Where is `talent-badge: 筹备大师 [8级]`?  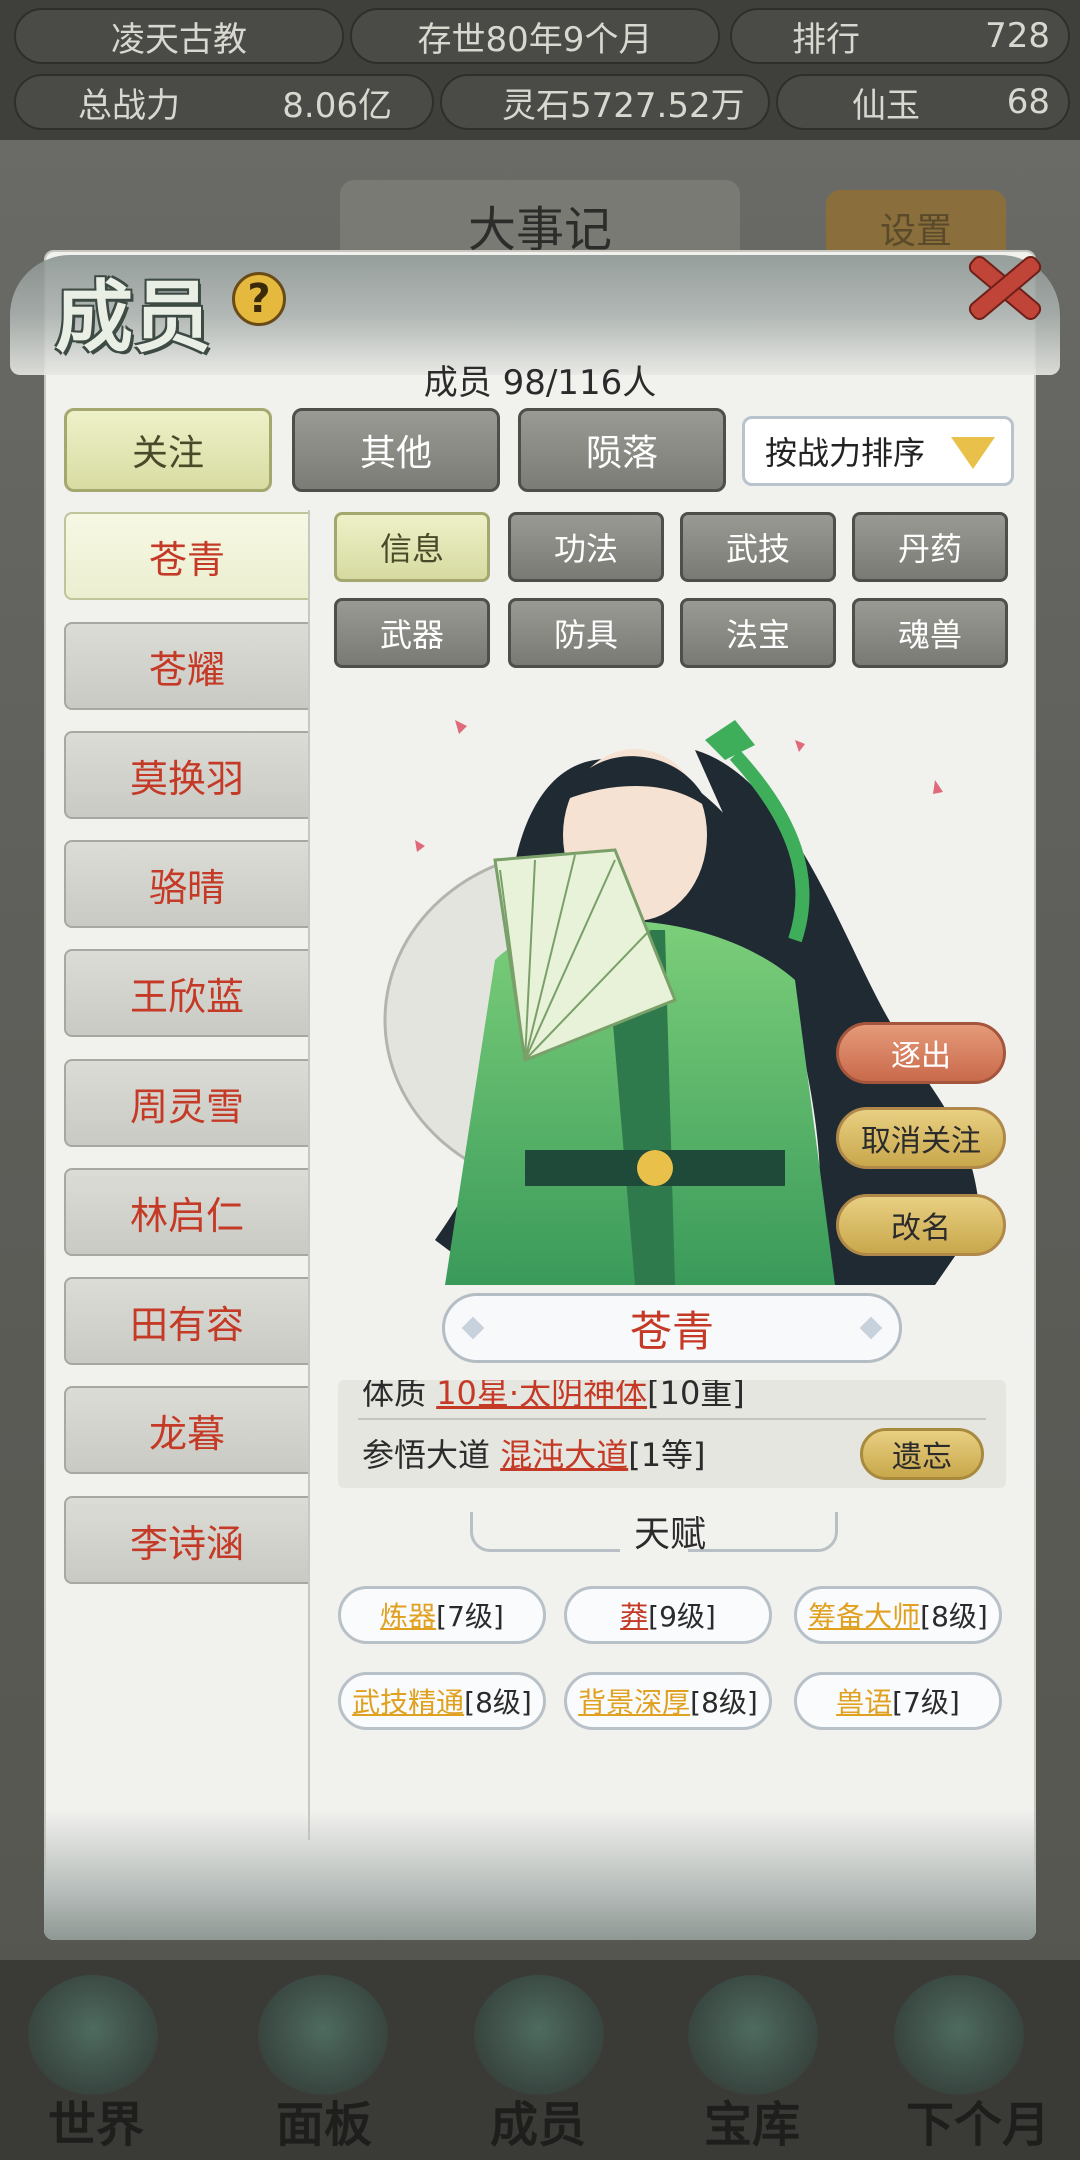 talent-badge: 筹备大师 [8级] is located at coordinates (898, 1615).